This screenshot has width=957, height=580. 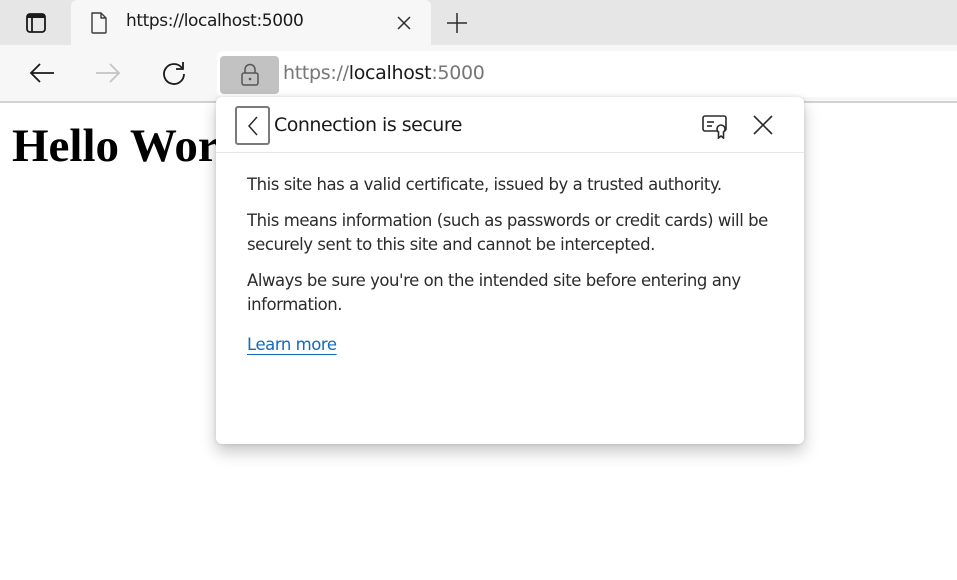 I want to click on site-info-button, so click(x=249, y=75).